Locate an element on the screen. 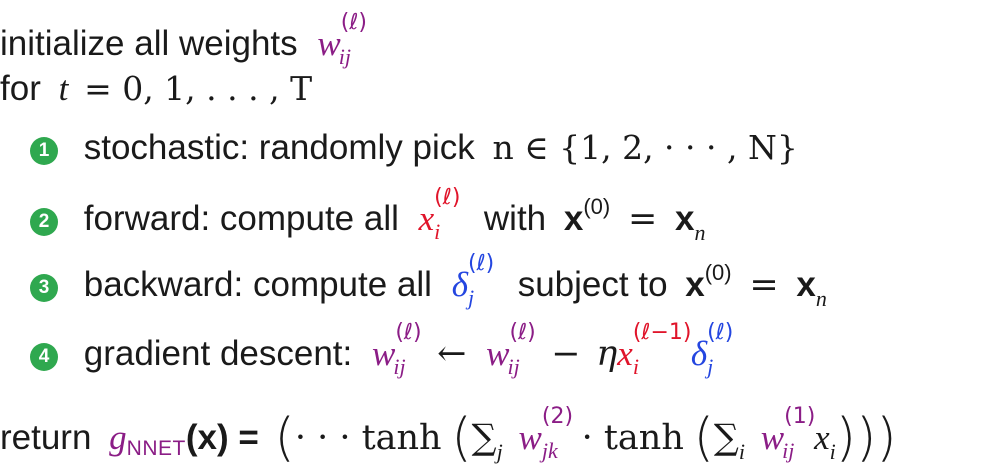 The image size is (991, 466). delta-symbol: δ (ℓ) j is located at coordinates (473, 280).